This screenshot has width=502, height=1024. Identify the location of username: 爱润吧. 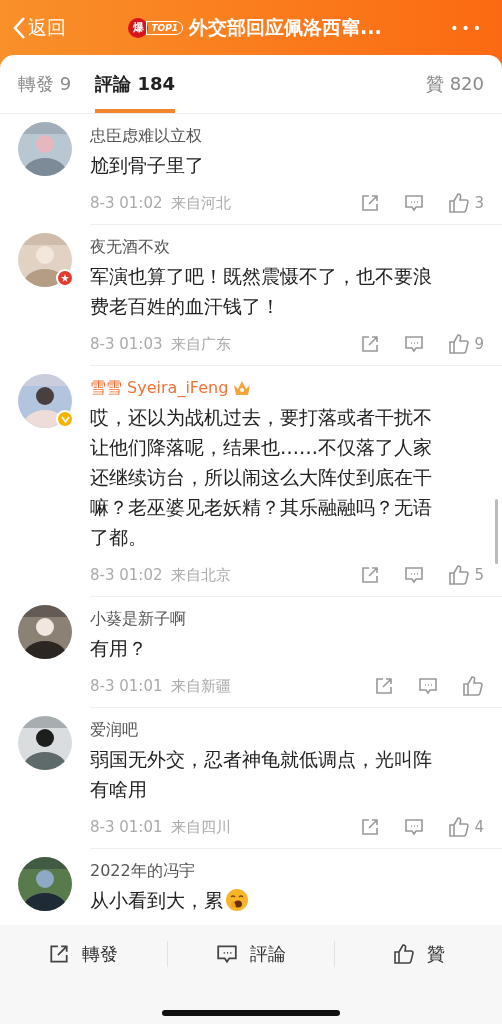
(114, 730).